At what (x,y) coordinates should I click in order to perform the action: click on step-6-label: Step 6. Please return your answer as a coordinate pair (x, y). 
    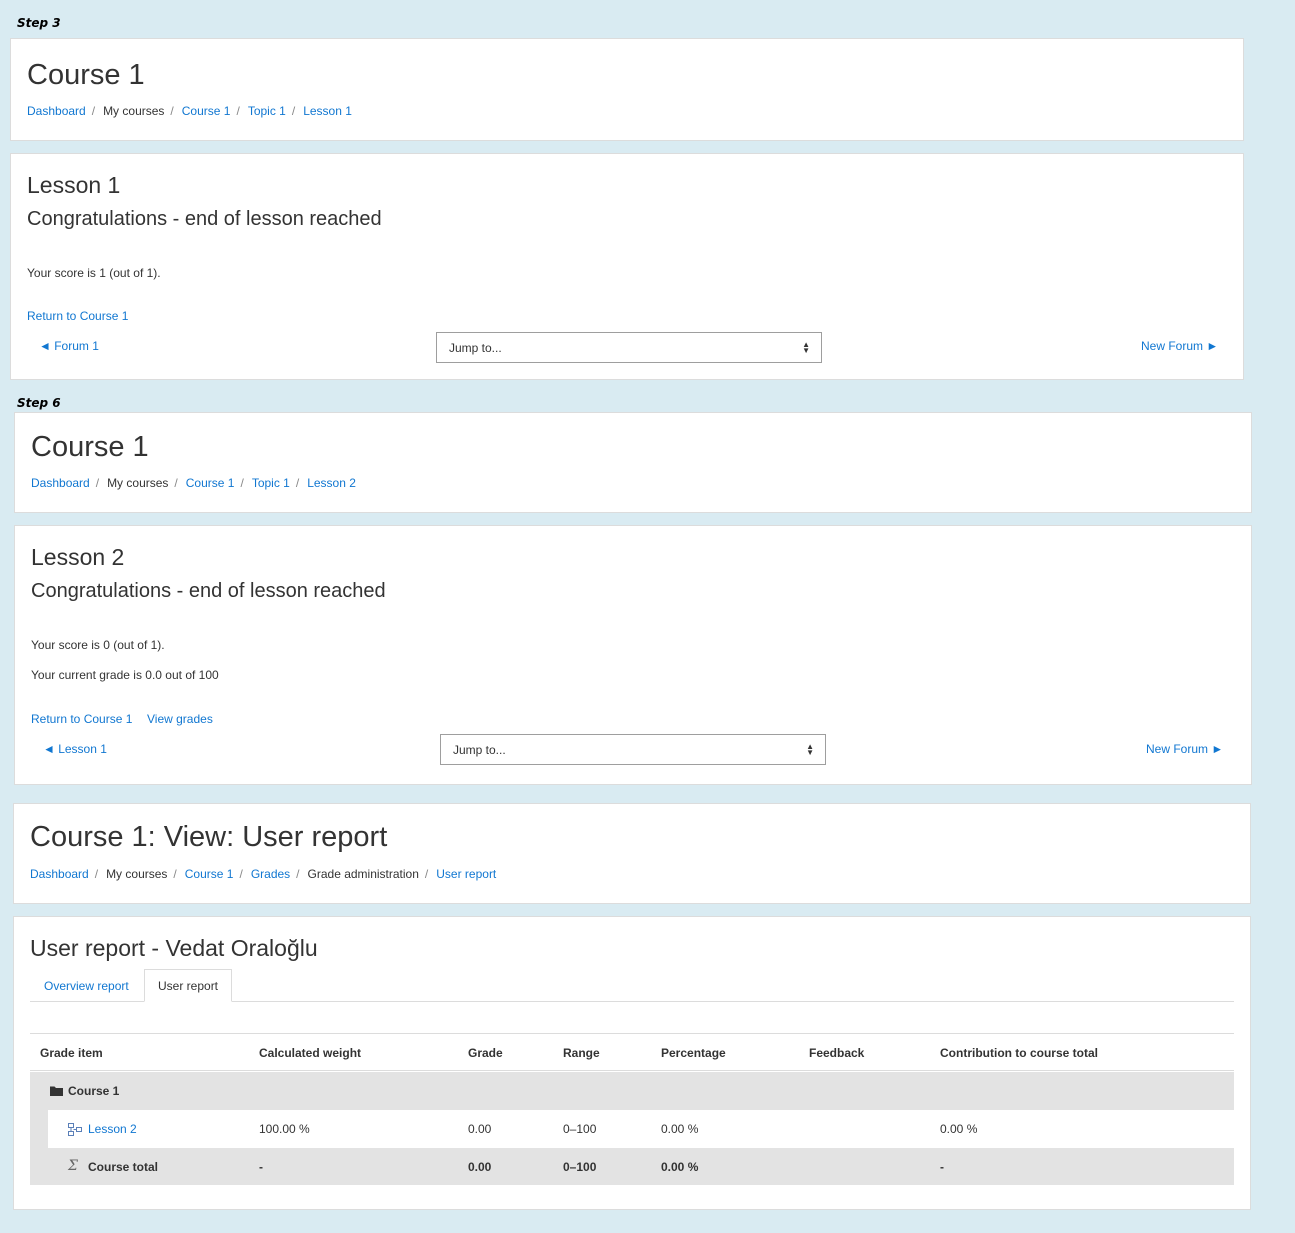
    Looking at the image, I should click on (39, 403).